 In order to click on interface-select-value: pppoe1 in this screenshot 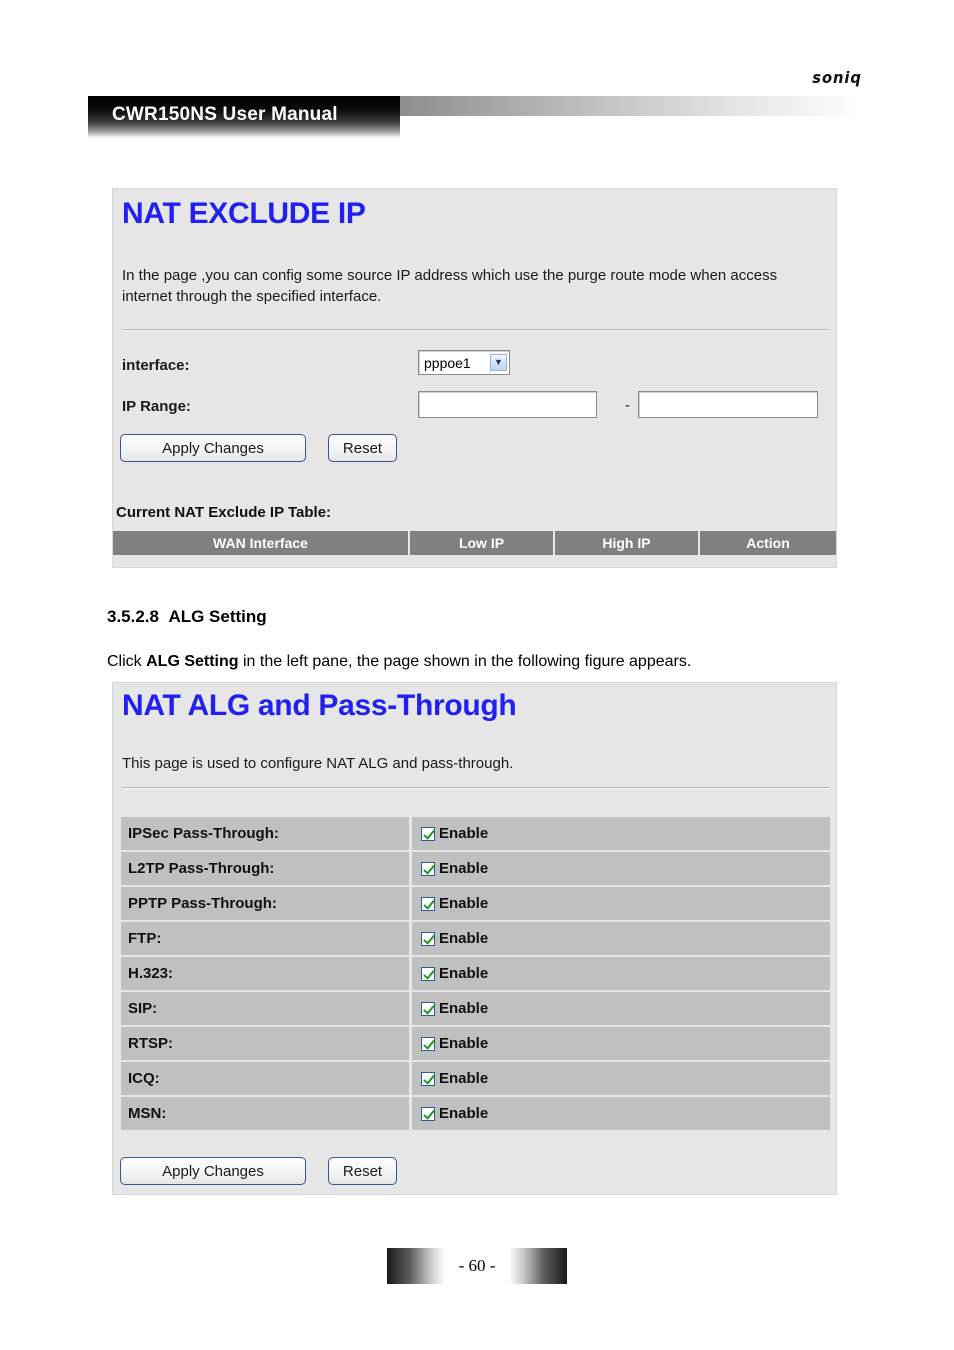, I will do `click(447, 362)`.